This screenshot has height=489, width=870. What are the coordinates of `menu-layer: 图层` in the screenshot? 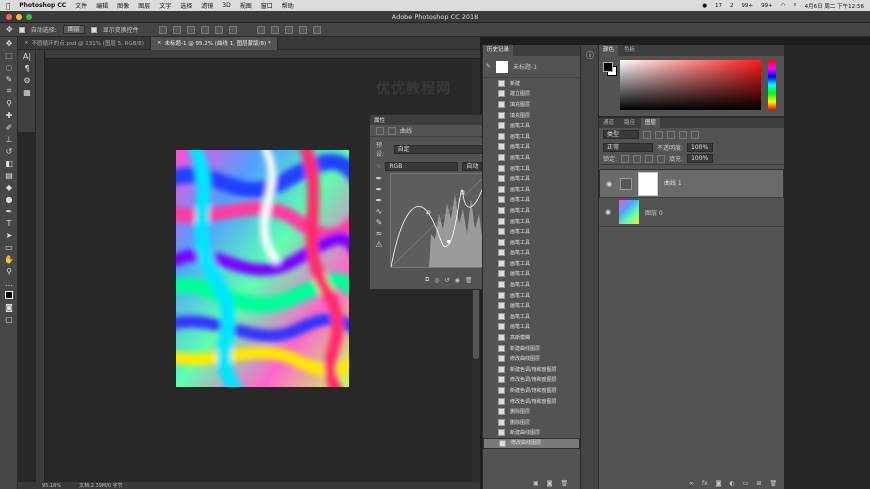 It's located at (144, 5).